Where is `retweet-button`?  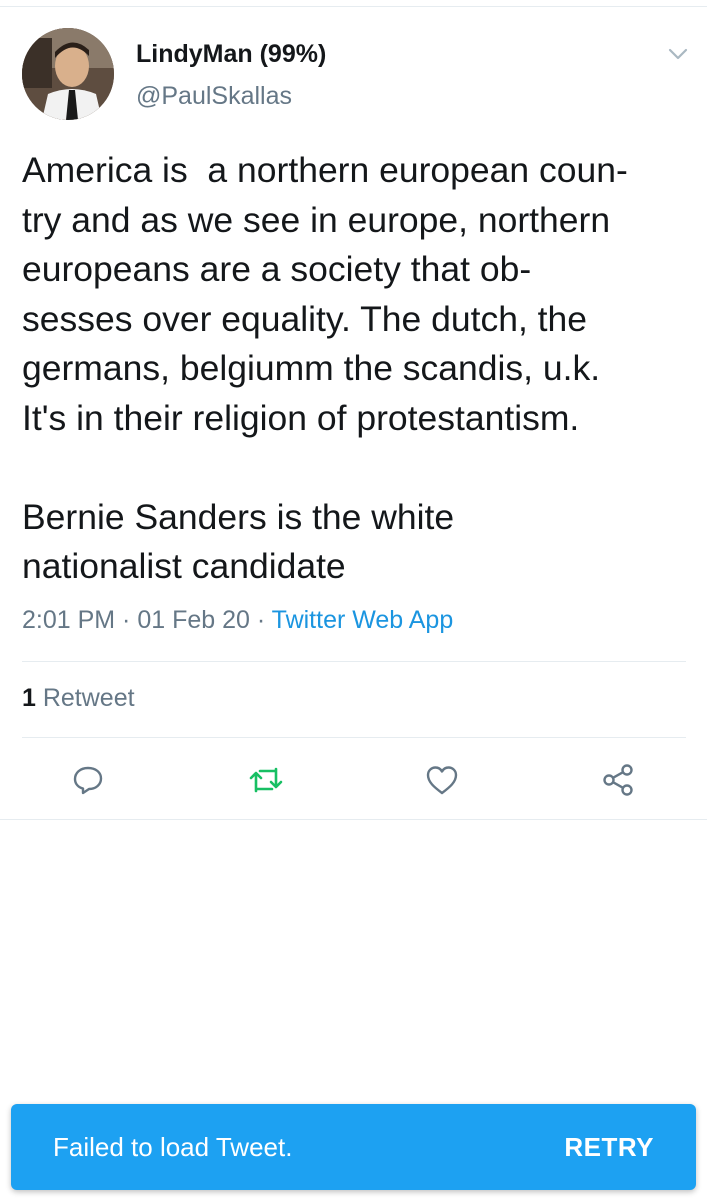 retweet-button is located at coordinates (266, 780).